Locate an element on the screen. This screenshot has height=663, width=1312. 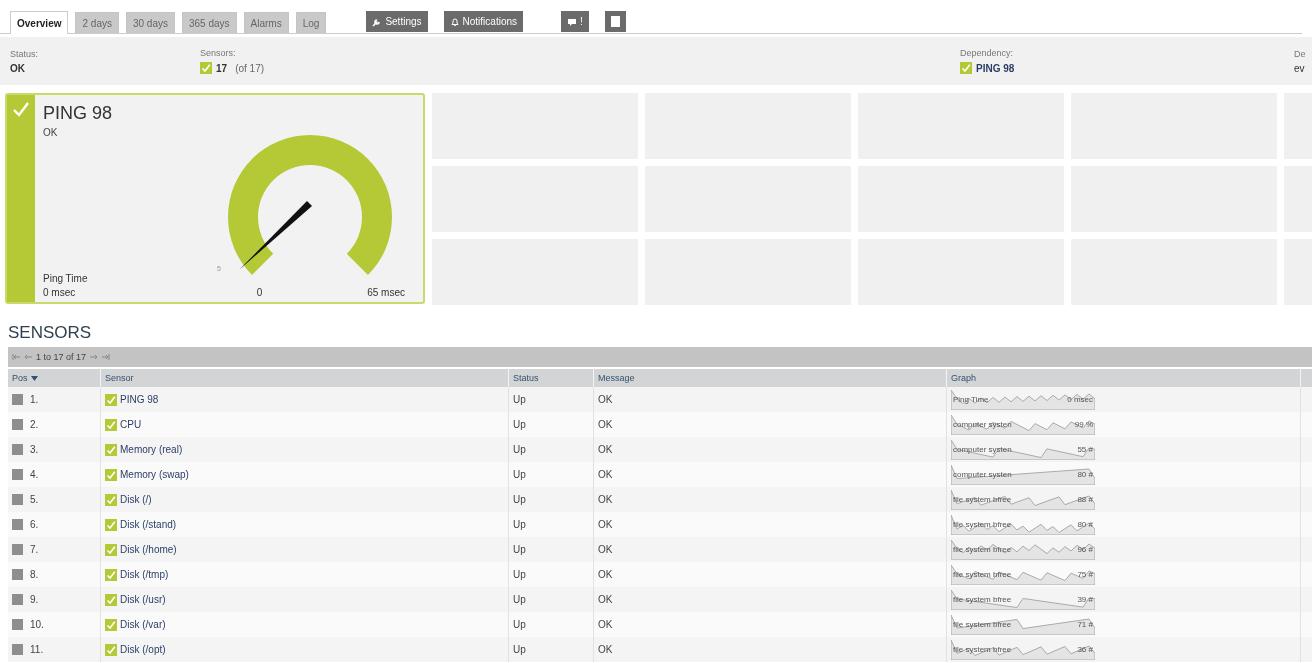
position-text: 9. is located at coordinates (34, 599).